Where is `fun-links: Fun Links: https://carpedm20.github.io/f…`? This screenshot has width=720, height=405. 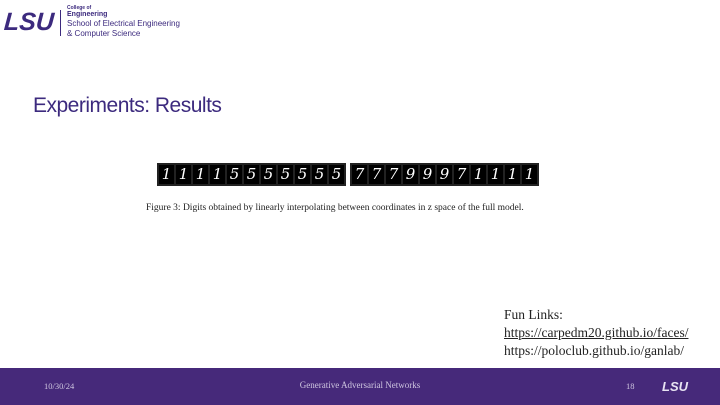 fun-links: Fun Links: https://carpedm20.github.io/f… is located at coordinates (596, 333).